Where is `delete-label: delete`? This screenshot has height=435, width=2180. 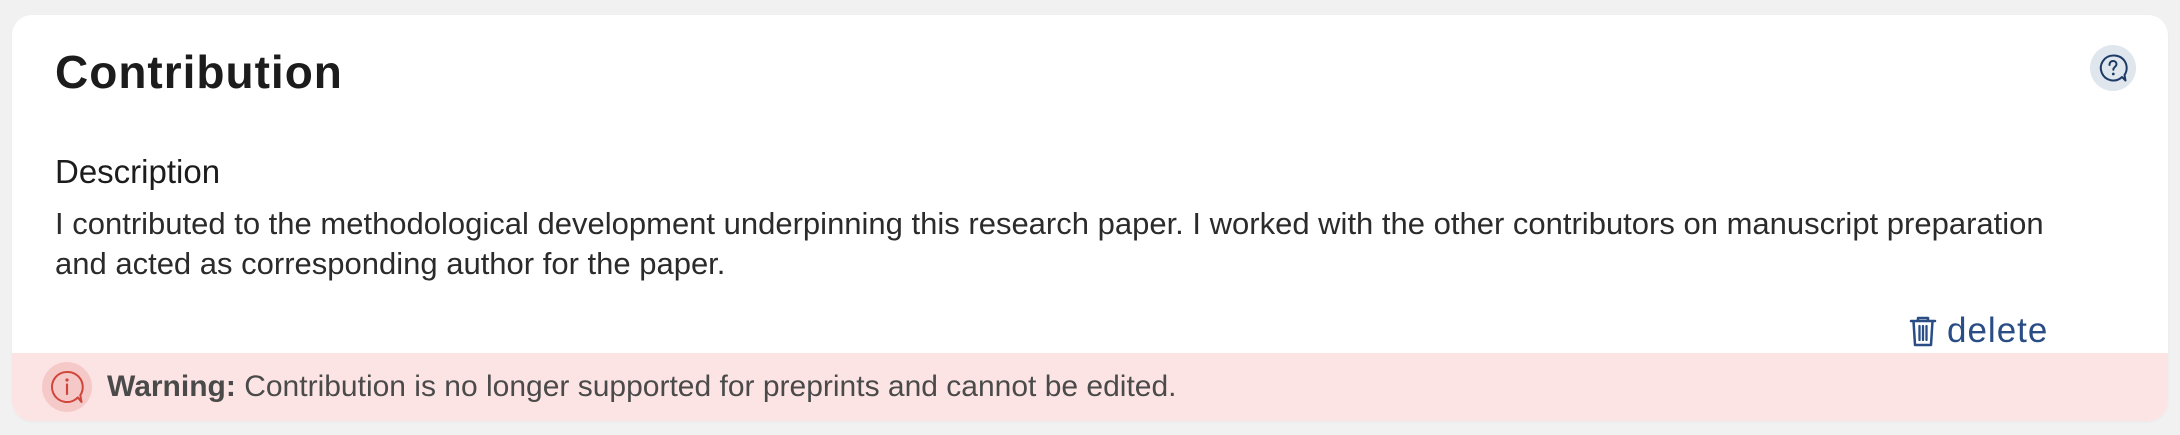 delete-label: delete is located at coordinates (1998, 330).